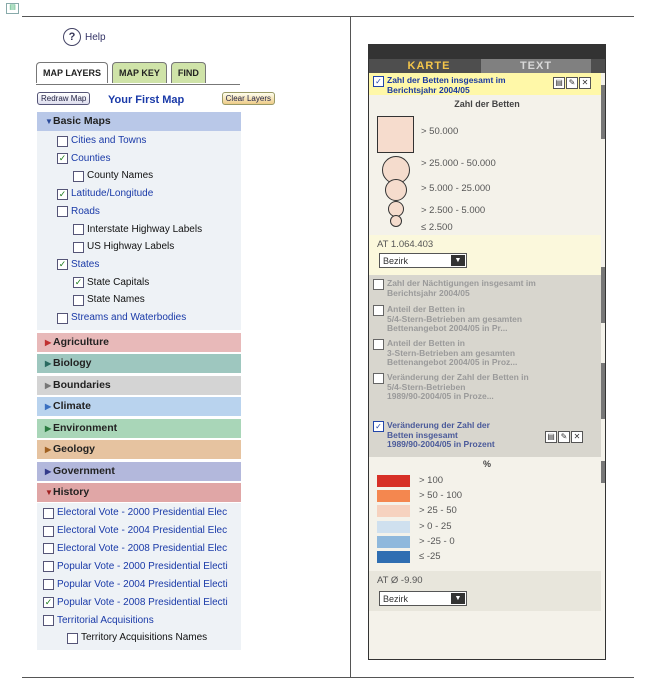 The image size is (656, 682). Describe the element at coordinates (129, 317) in the screenshot. I see `layer-item-label: Streams and Waterbodies` at that location.